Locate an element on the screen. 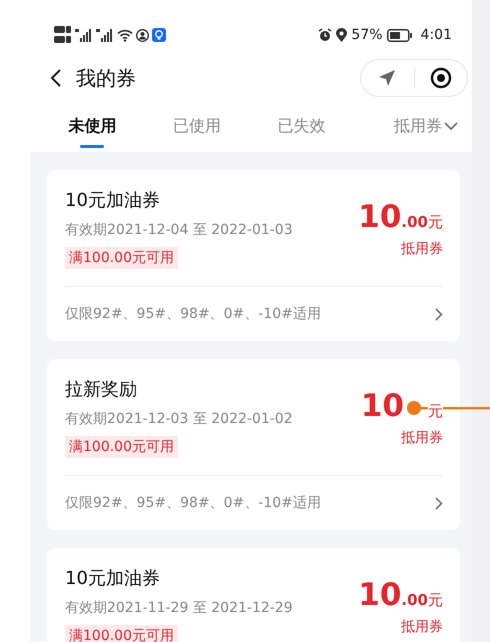  back-icon is located at coordinates (56, 78).